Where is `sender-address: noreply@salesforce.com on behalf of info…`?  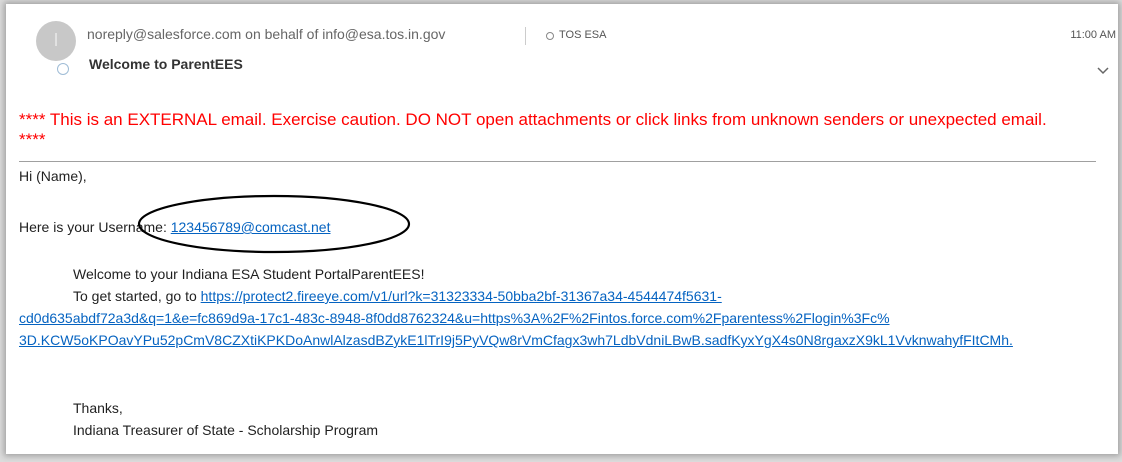
sender-address: noreply@salesforce.com on behalf of info… is located at coordinates (266, 34).